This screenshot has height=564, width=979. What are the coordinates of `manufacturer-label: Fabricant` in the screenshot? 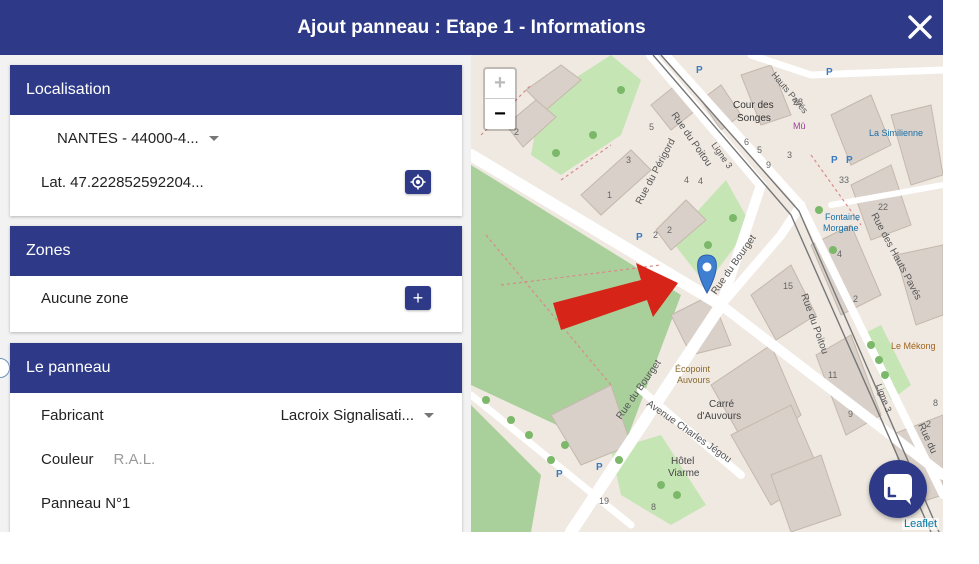 It's located at (72, 415).